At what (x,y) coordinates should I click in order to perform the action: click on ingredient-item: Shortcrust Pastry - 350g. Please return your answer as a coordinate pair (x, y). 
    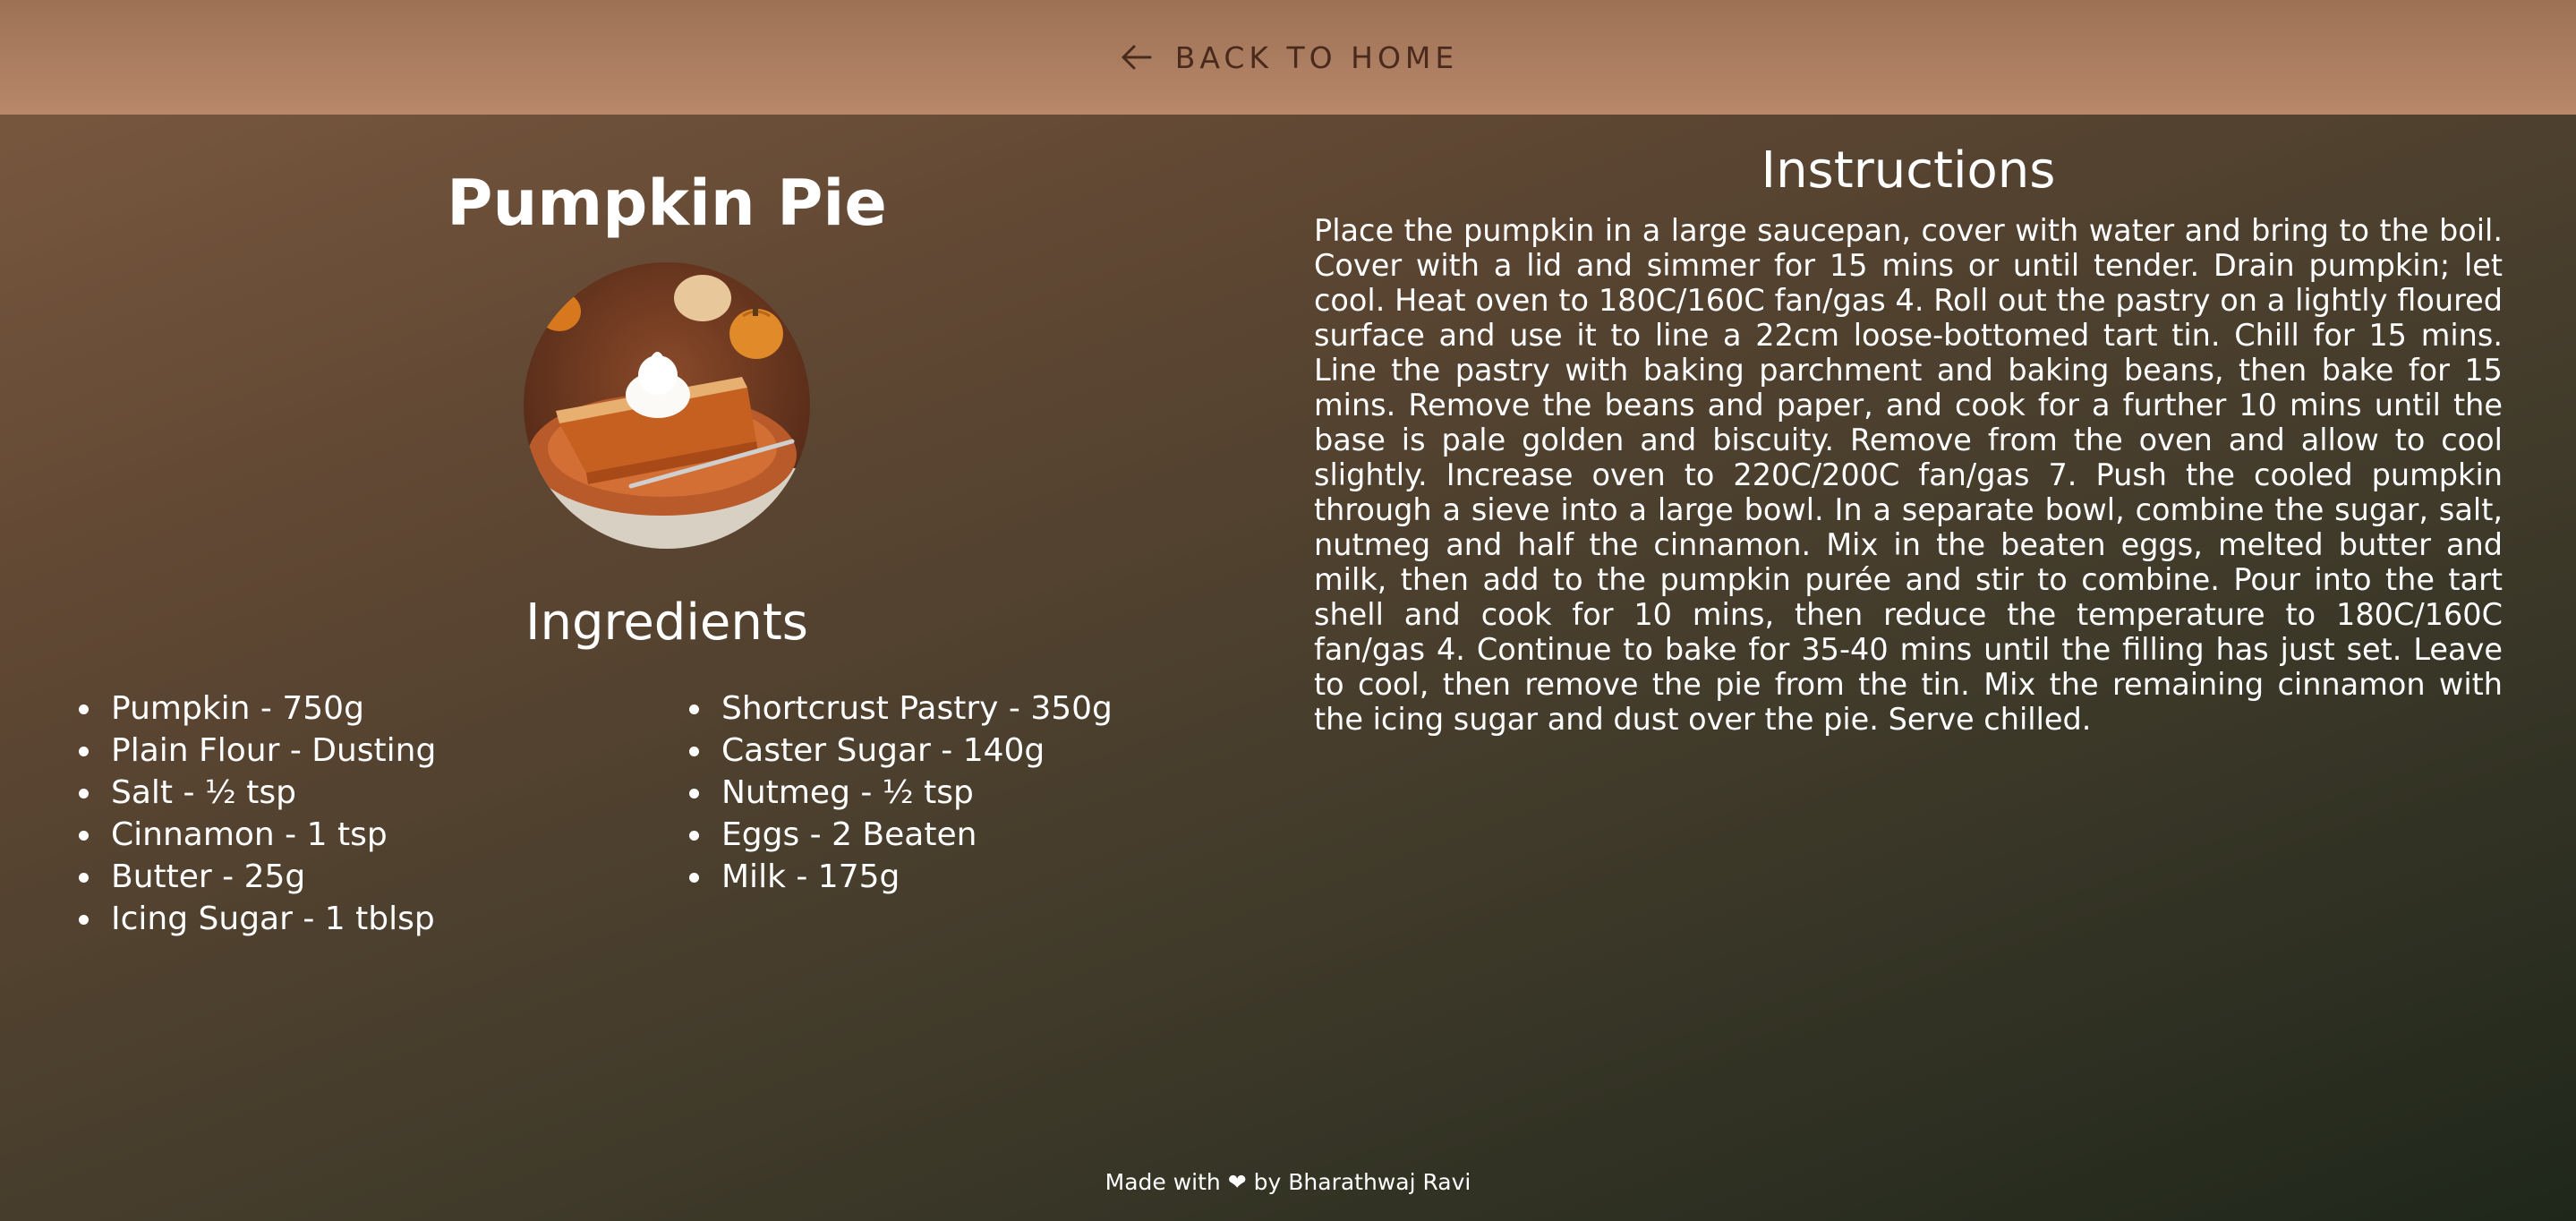
    Looking at the image, I should click on (913, 708).